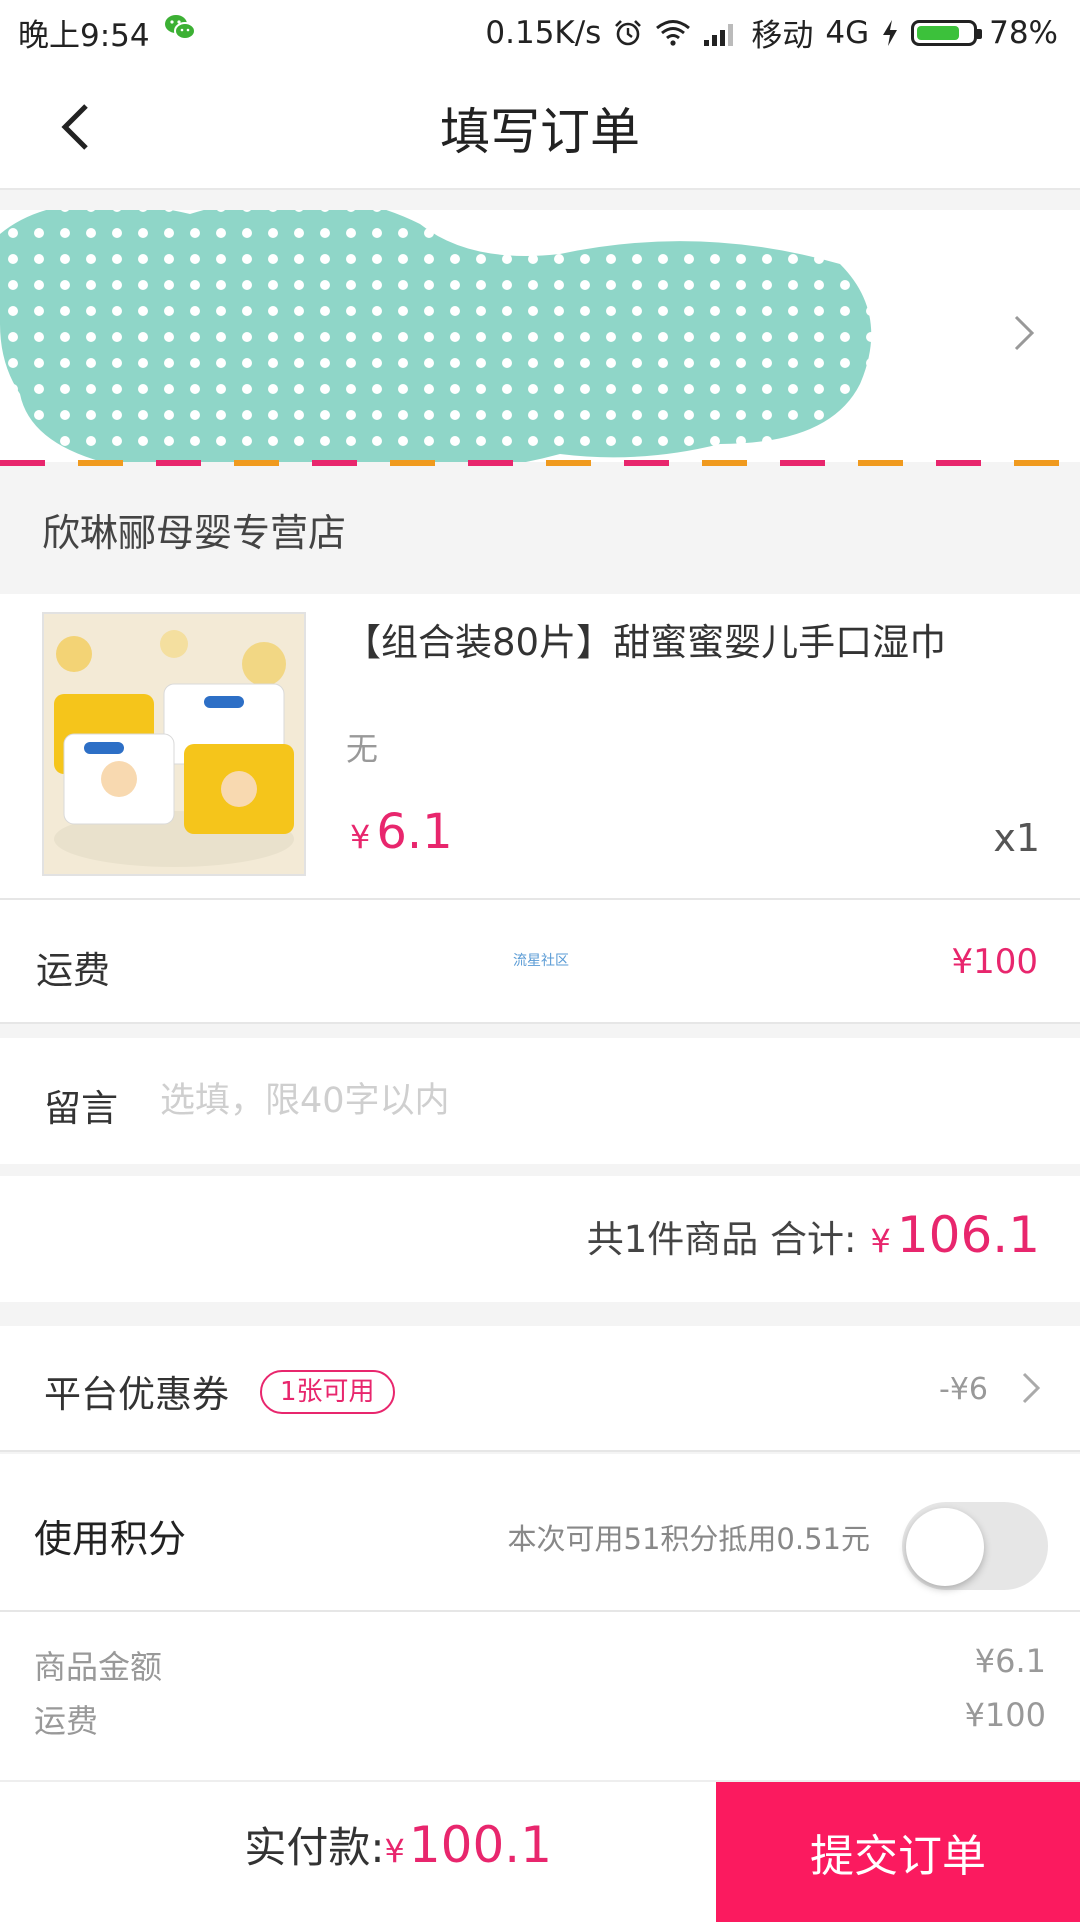  What do you see at coordinates (136, 1394) in the screenshot?
I see `coupon-label: 平台优惠券` at bounding box center [136, 1394].